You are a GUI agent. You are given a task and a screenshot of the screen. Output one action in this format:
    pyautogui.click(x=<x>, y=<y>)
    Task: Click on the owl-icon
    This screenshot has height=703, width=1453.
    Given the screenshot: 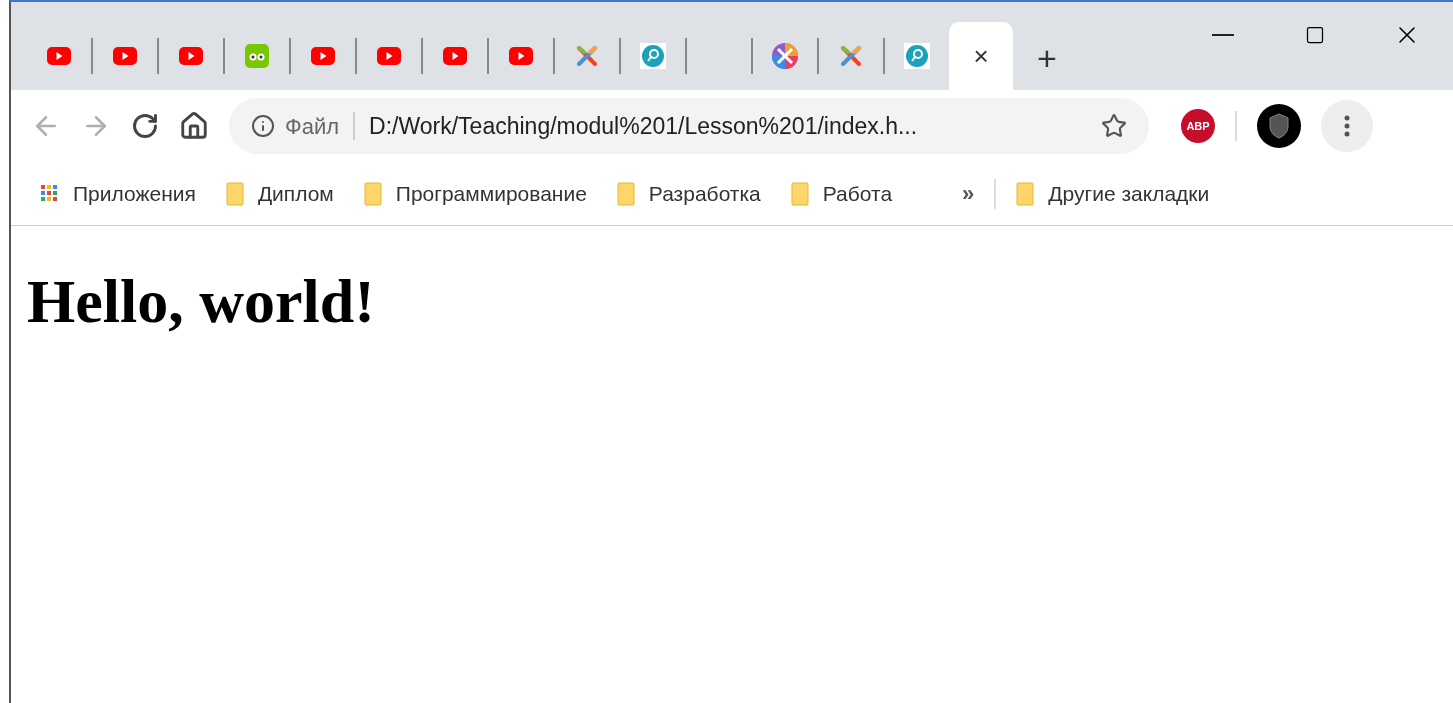 What is the action you would take?
    pyautogui.click(x=257, y=56)
    